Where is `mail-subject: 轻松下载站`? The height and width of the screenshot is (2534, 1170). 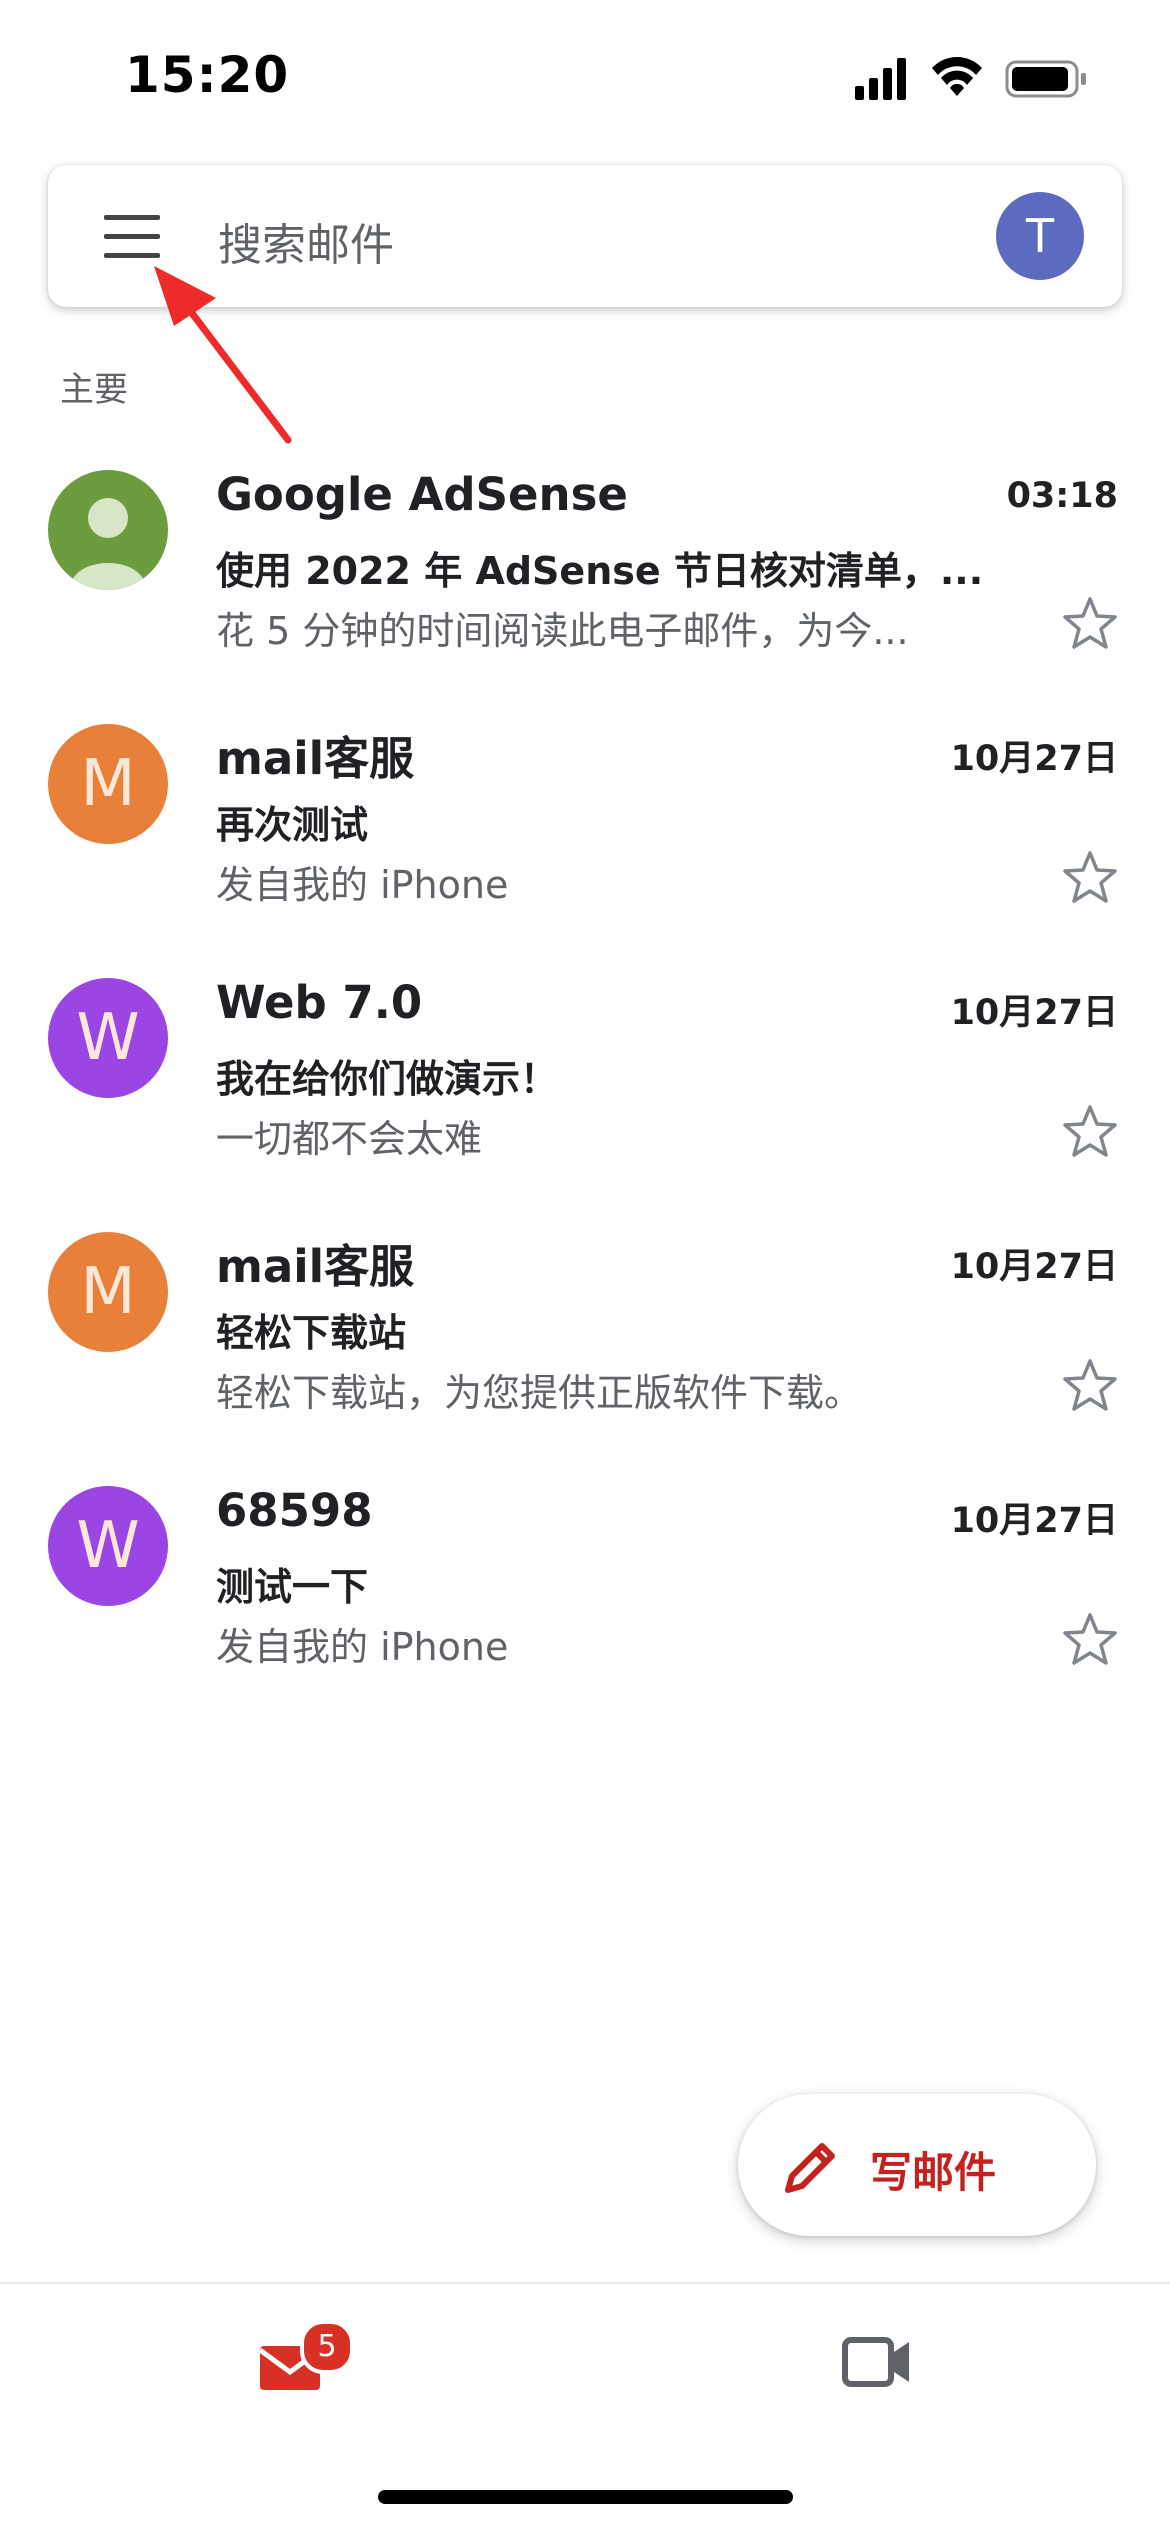
mail-subject: 轻松下载站 is located at coordinates (311, 1333).